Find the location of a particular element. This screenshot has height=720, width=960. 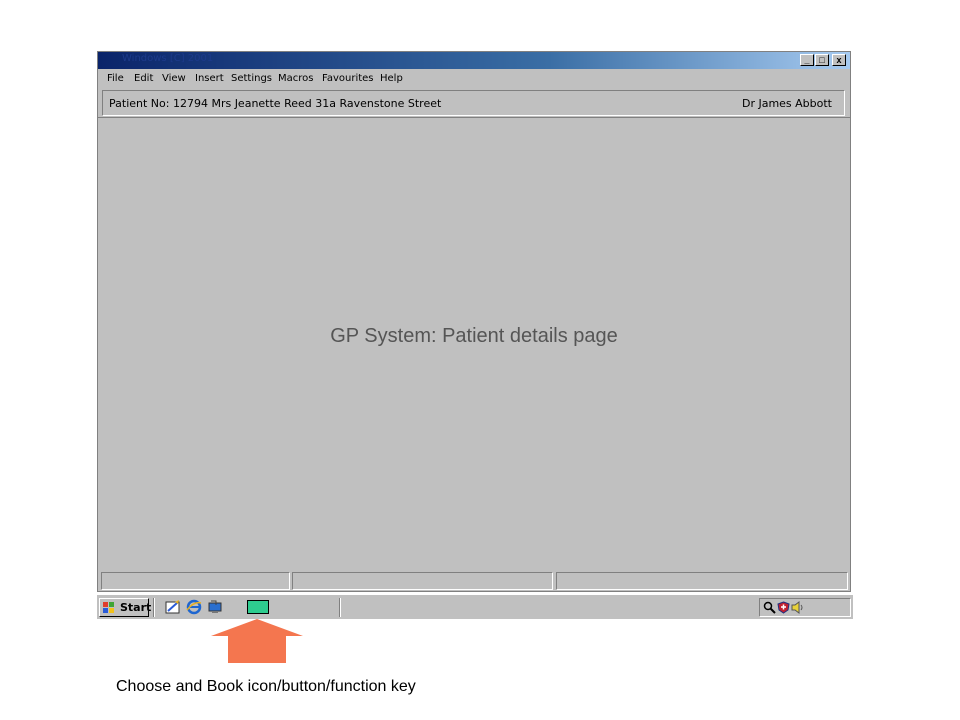

menu-favourites: Favourites is located at coordinates (348, 78).